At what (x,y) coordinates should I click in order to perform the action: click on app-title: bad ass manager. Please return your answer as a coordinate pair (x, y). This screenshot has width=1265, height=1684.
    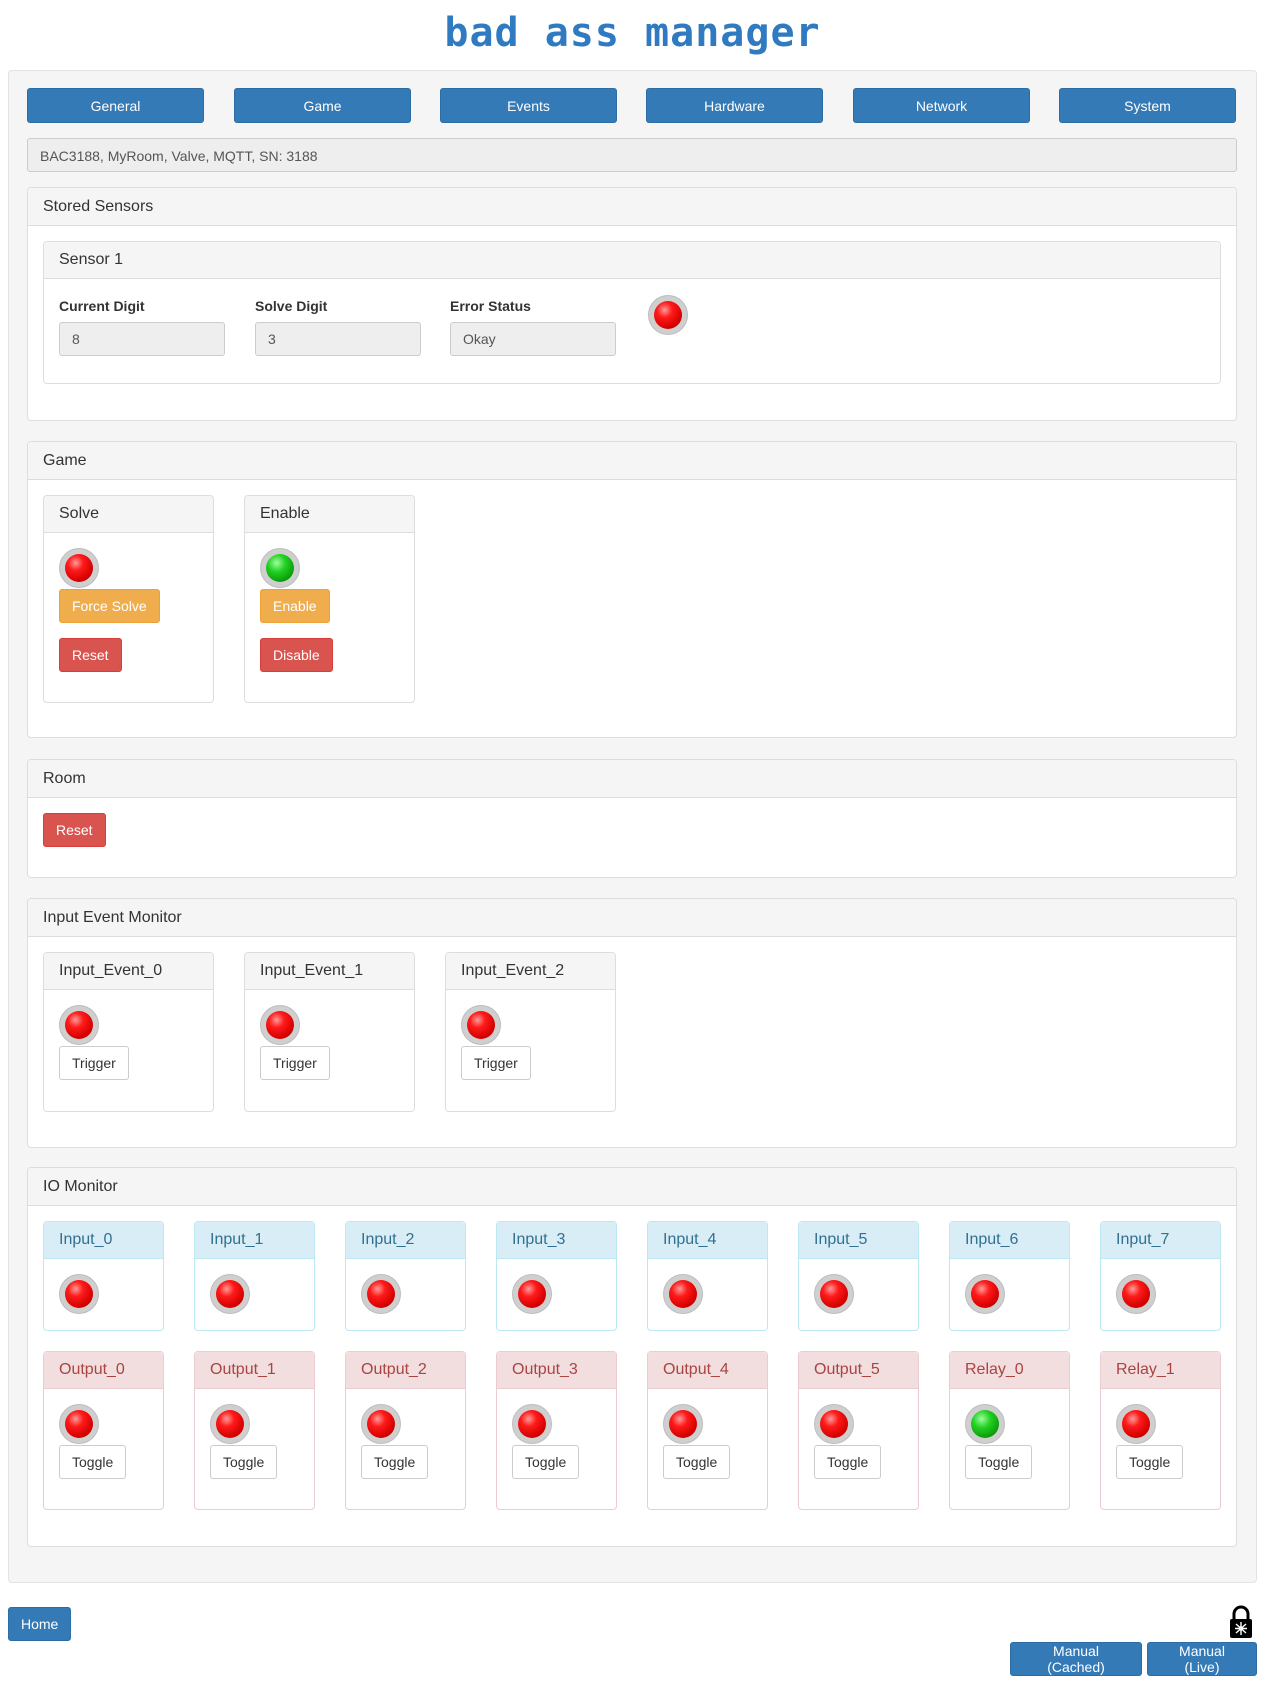
    Looking at the image, I should click on (632, 33).